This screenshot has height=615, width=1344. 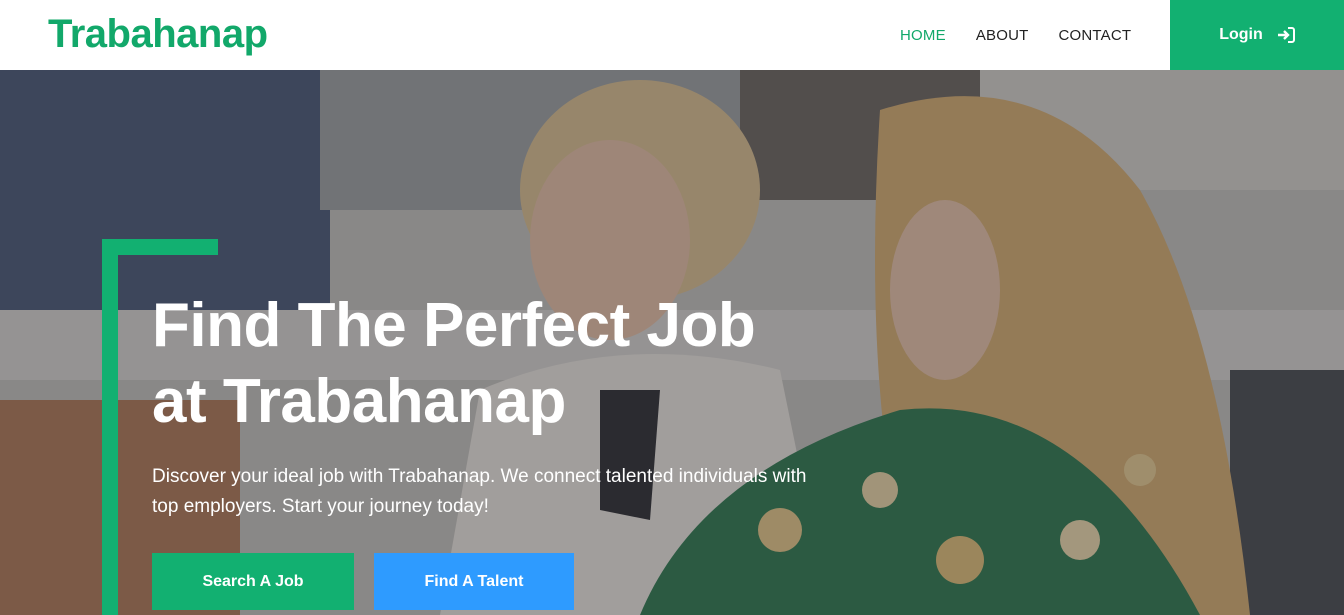 I want to click on accent-frame-top, so click(x=160, y=247).